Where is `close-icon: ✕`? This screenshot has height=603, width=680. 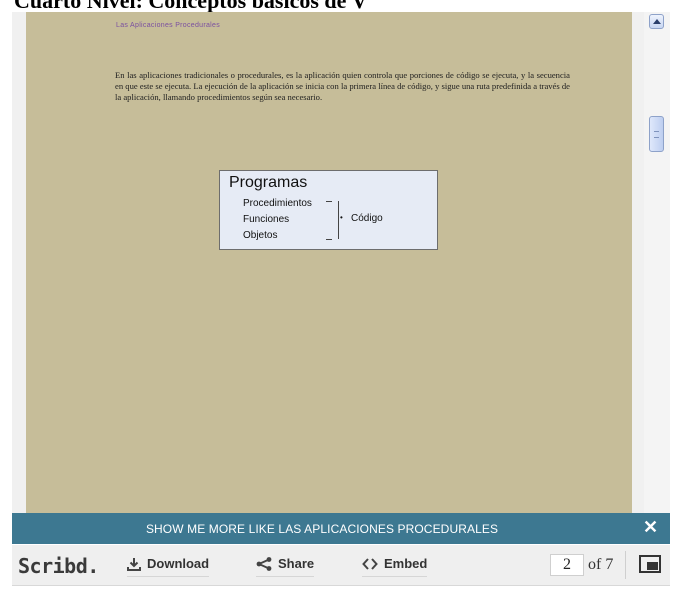
close-icon: ✕ is located at coordinates (650, 527).